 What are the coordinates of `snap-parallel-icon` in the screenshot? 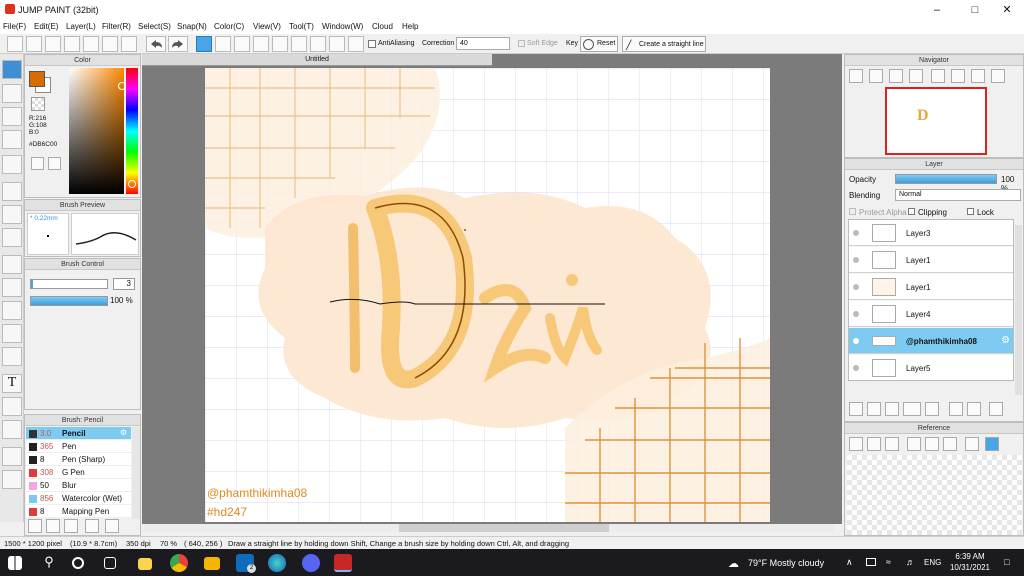 It's located at (223, 44).